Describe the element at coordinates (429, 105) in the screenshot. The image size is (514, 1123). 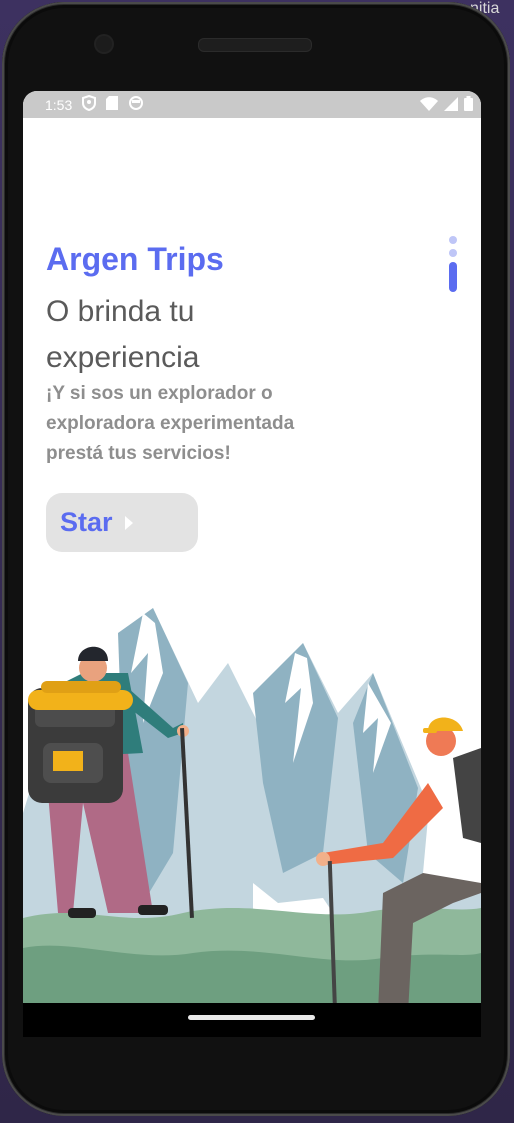
I see `wifi-icon` at that location.